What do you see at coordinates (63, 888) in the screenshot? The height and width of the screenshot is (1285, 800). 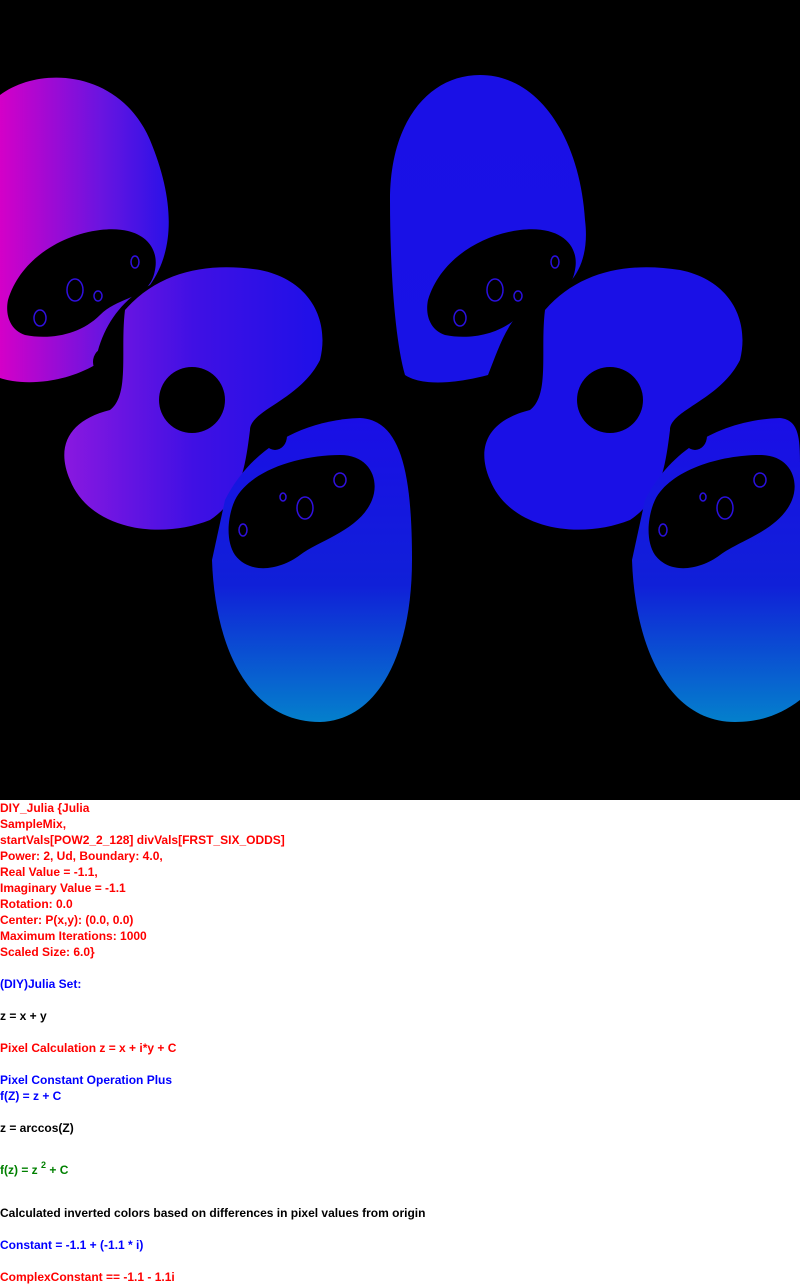 I see `param-imaginary-value: Imaginary Value = -1.1` at bounding box center [63, 888].